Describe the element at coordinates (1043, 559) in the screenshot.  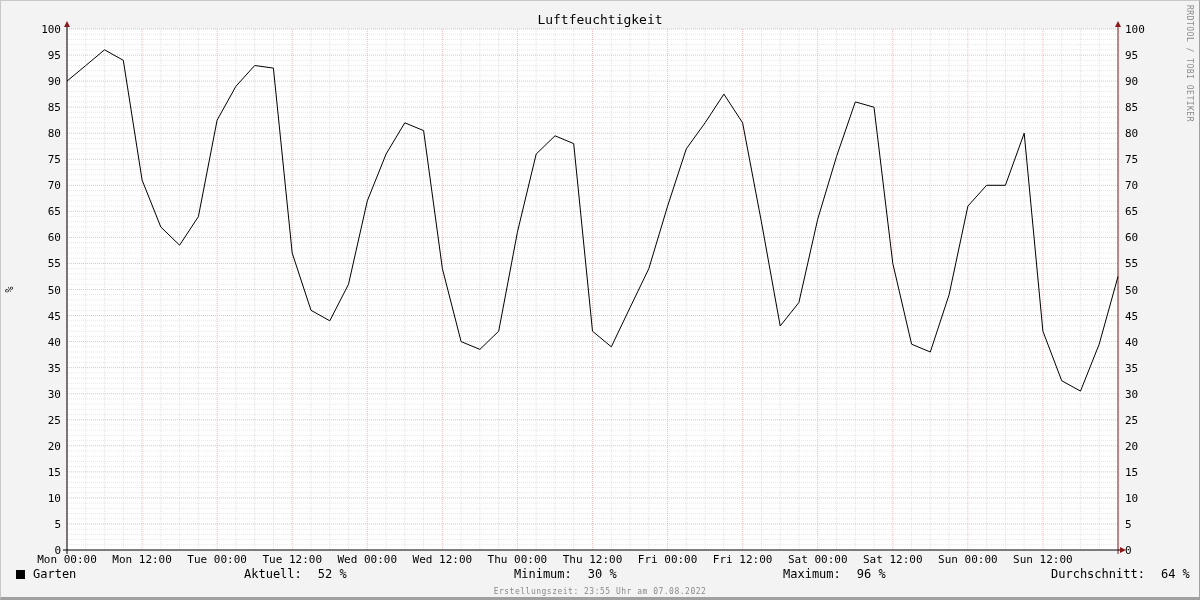
I see `x-tick-label: Sun 12:00` at that location.